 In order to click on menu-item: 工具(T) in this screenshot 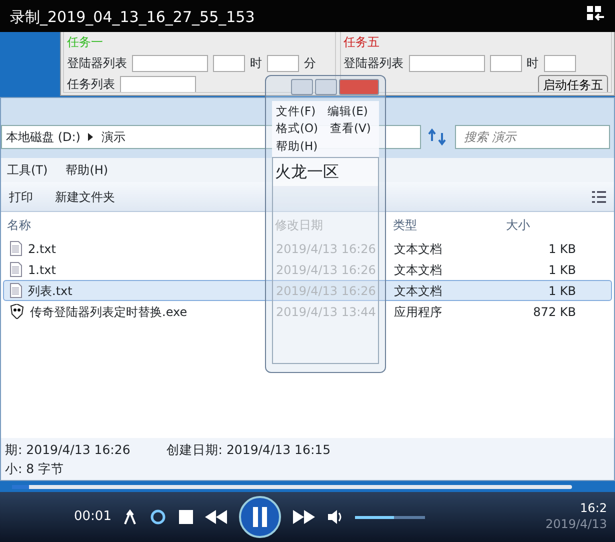, I will do `click(27, 170)`.